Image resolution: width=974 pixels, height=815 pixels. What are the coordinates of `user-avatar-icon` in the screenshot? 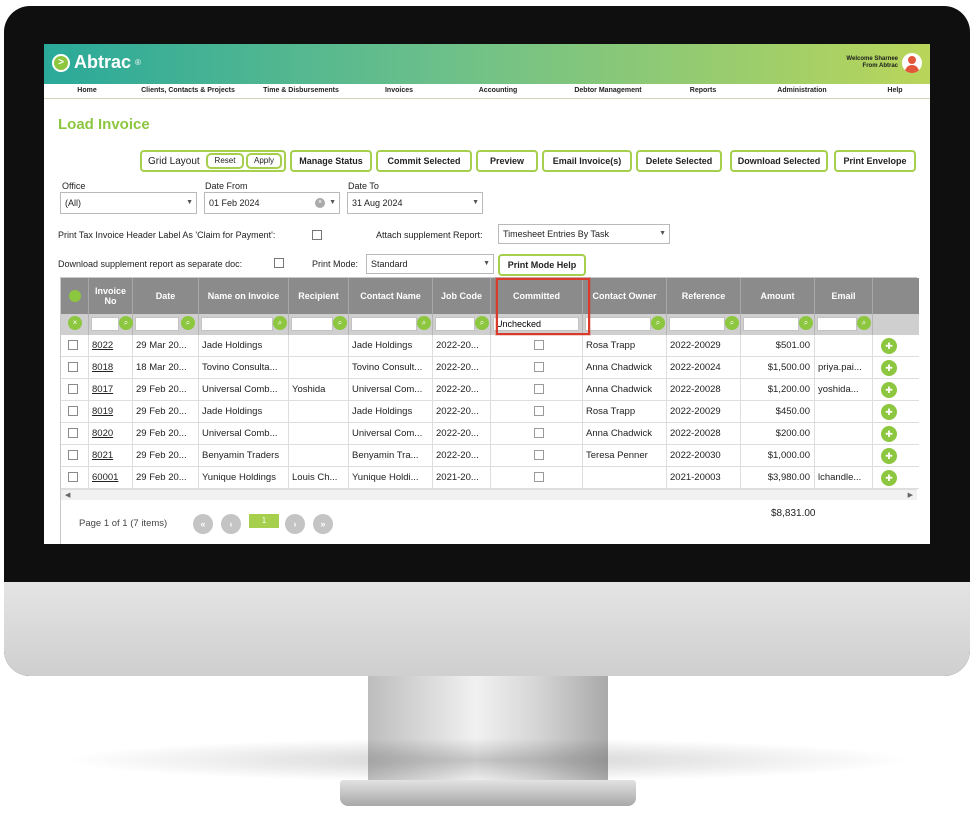 It's located at (912, 63).